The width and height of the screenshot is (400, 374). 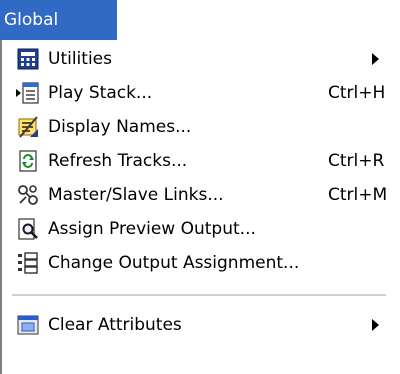 What do you see at coordinates (58, 20) in the screenshot?
I see `menu-tab-global: Global` at bounding box center [58, 20].